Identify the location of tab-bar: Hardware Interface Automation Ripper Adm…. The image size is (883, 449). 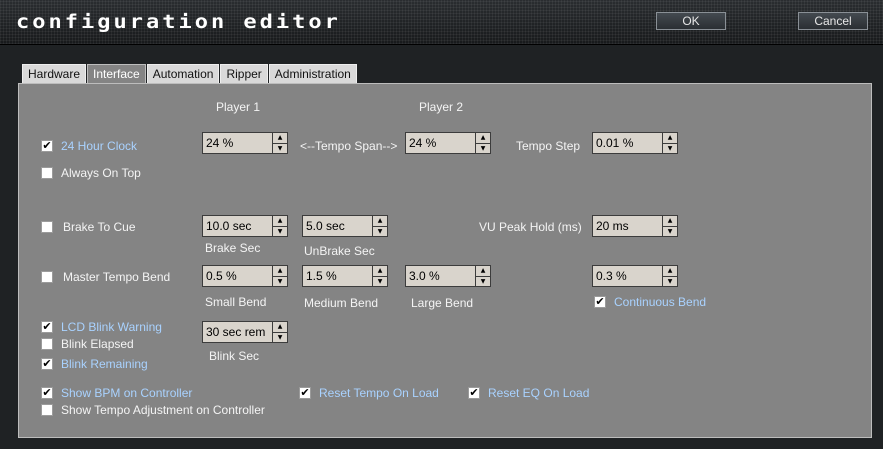
(190, 74).